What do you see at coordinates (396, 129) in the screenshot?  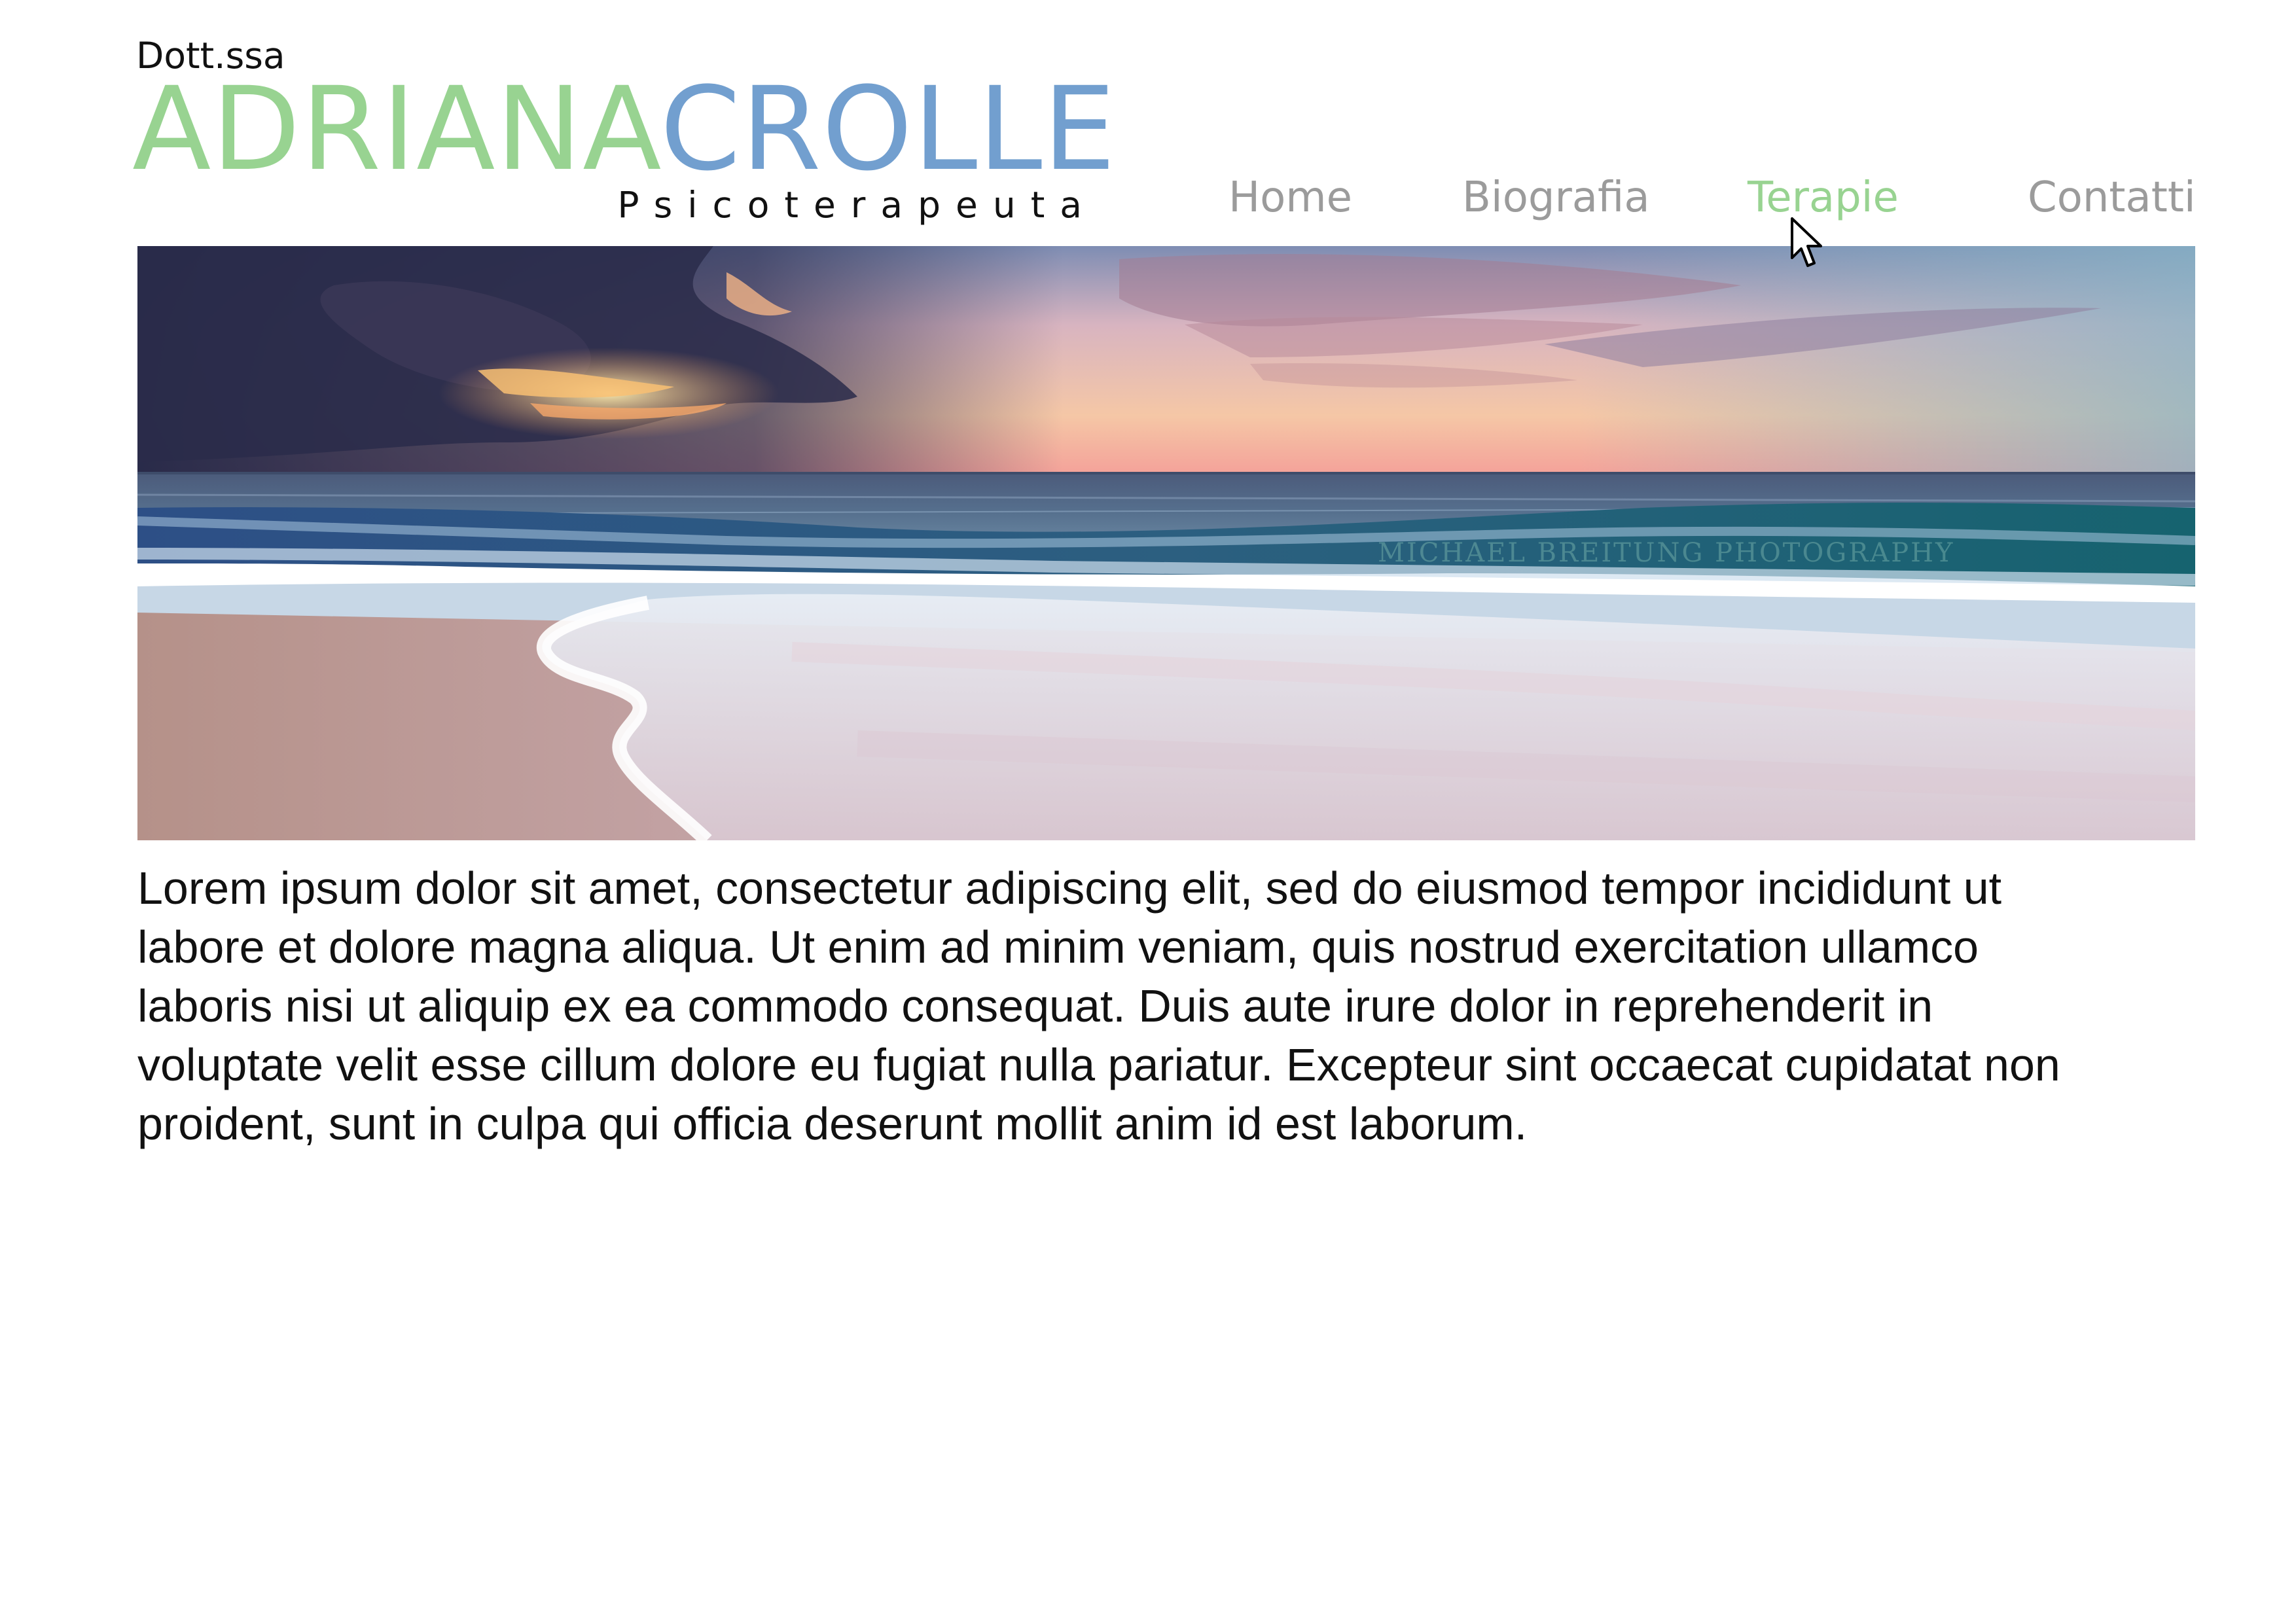 I see `logo-first-name: ADRIANA` at bounding box center [396, 129].